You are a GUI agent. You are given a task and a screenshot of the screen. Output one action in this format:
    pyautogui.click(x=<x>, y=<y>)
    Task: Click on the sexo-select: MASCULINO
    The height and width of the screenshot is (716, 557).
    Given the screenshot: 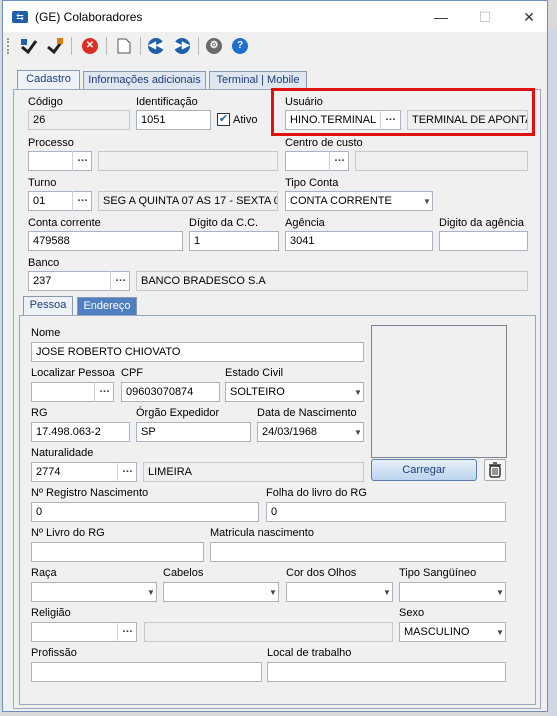 What is the action you would take?
    pyautogui.click(x=452, y=632)
    